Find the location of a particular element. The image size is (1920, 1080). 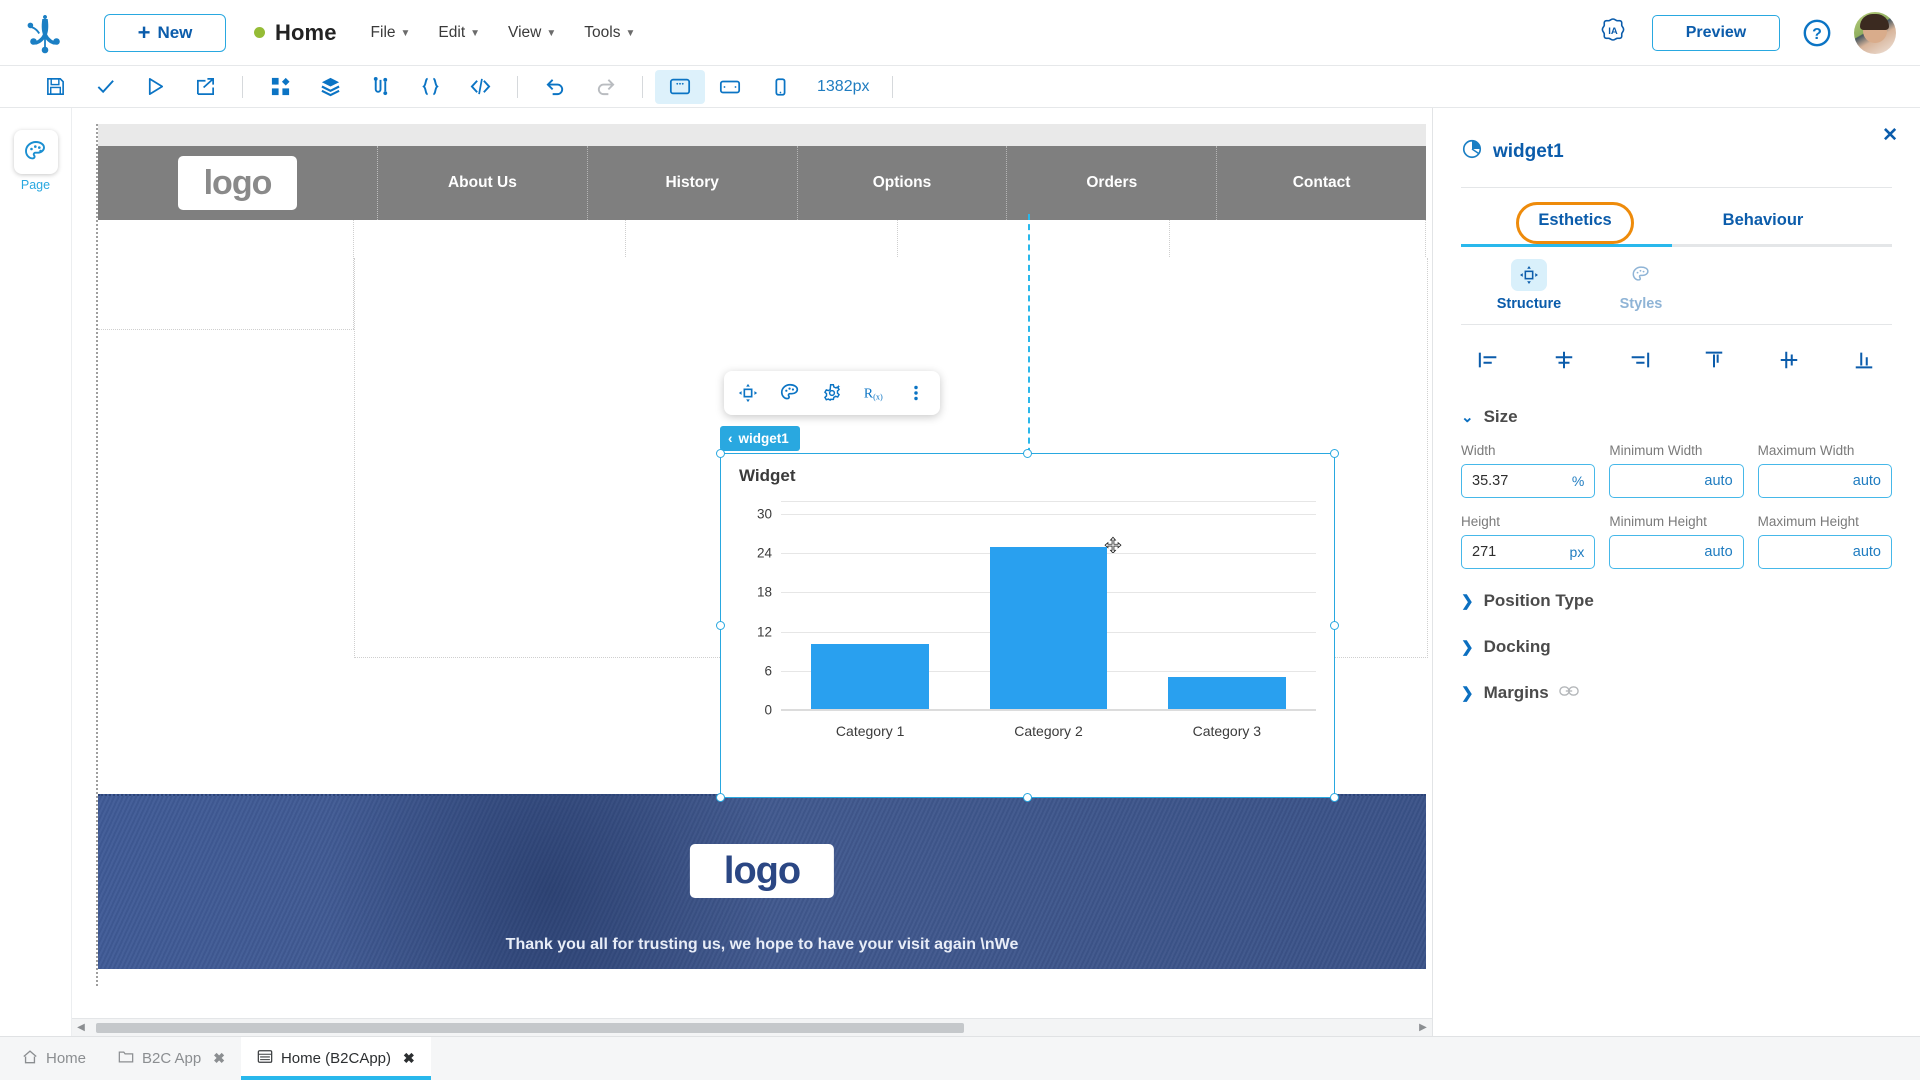

x-axis-line is located at coordinates (1048, 710).